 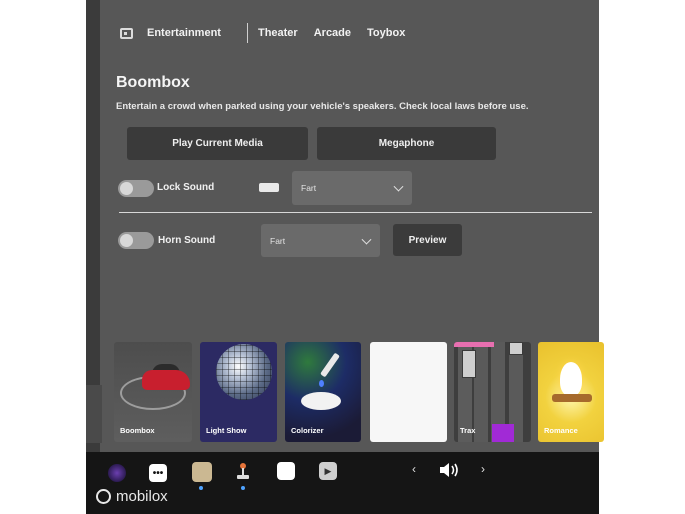 What do you see at coordinates (286, 471) in the screenshot?
I see `calendar-icon` at bounding box center [286, 471].